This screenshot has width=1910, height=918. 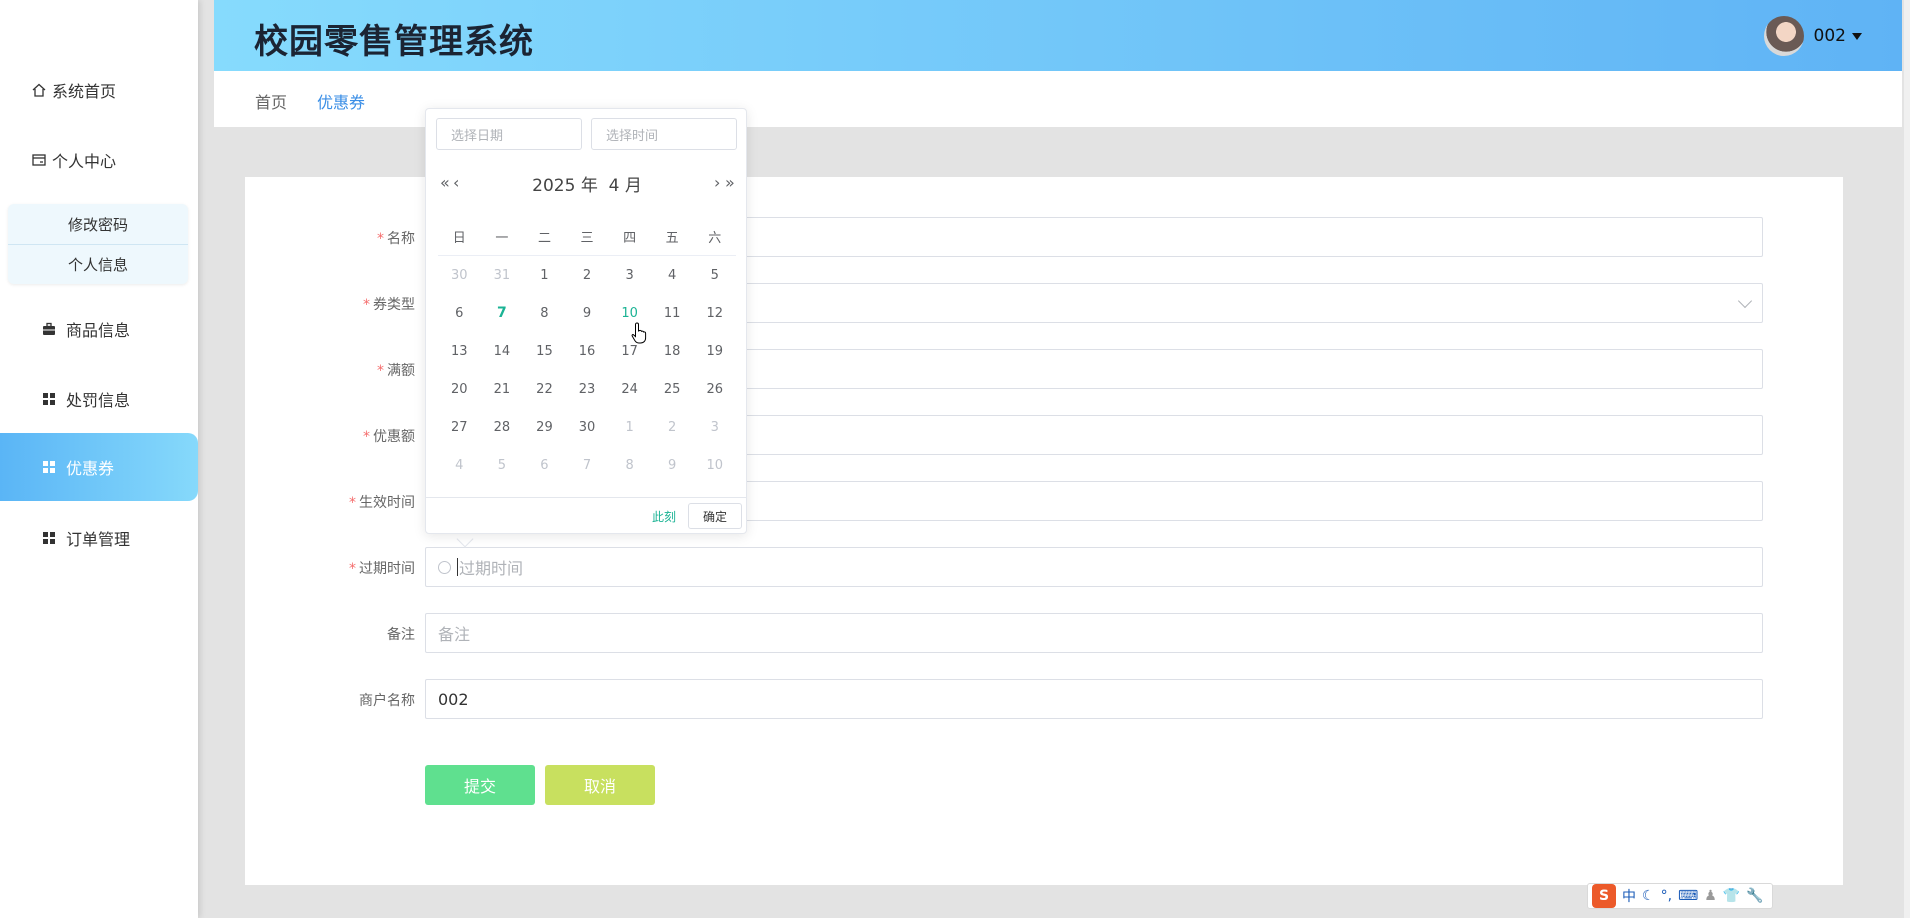 I want to click on calendar-day: 11, so click(x=672, y=313).